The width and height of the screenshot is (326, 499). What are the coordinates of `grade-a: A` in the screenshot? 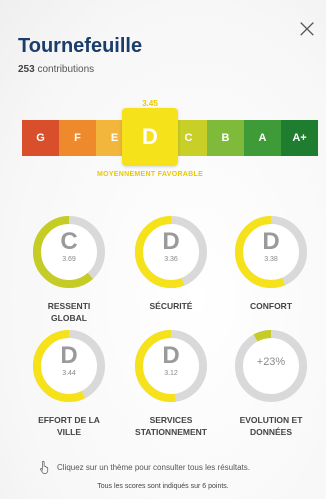 It's located at (262, 138).